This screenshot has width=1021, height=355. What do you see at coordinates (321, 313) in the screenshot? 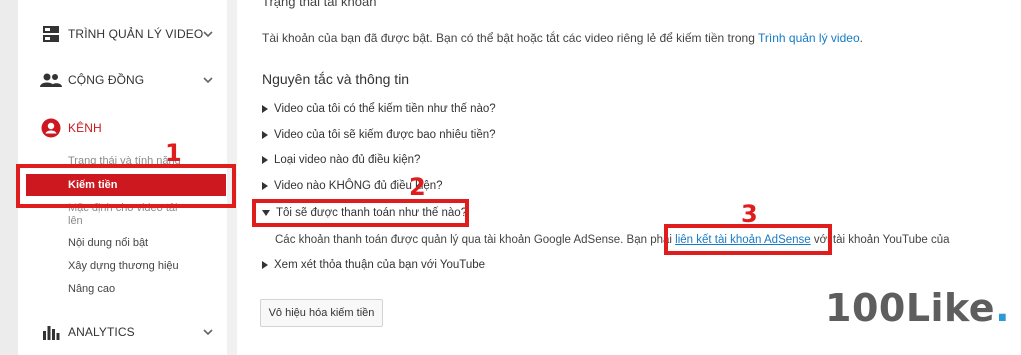
I see `disable-monetization-button: Vô hiệu hóa kiếm tiền` at bounding box center [321, 313].